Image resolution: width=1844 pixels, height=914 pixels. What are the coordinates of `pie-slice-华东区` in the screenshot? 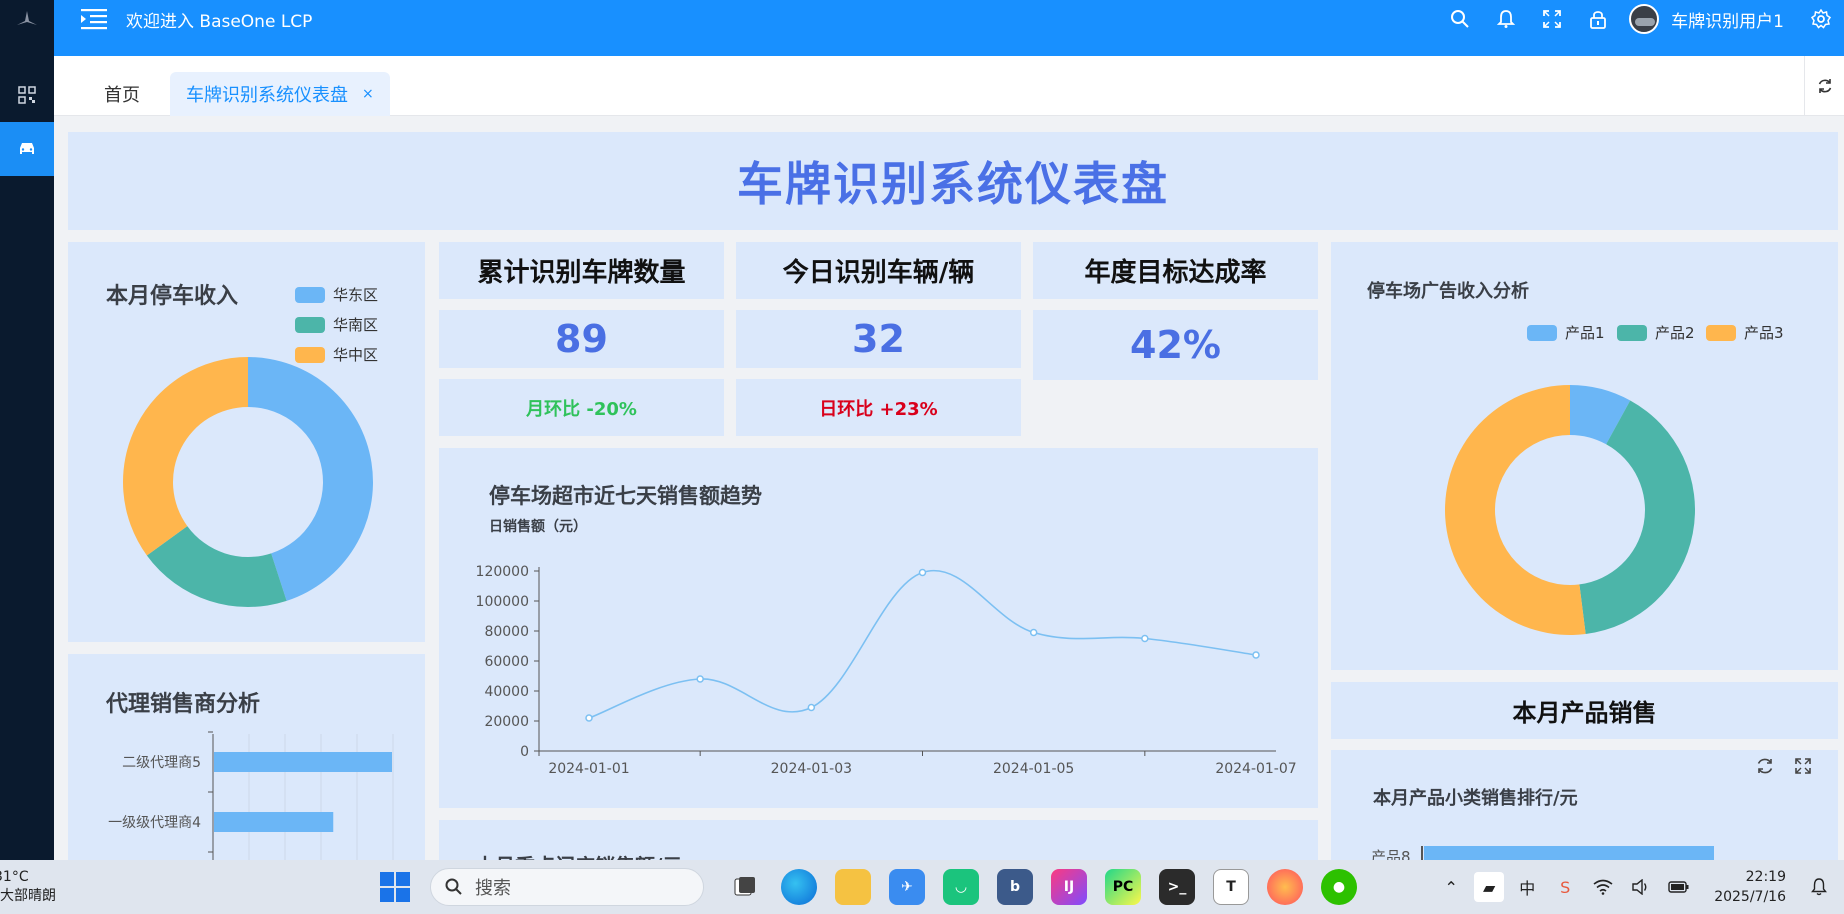 It's located at (310, 479).